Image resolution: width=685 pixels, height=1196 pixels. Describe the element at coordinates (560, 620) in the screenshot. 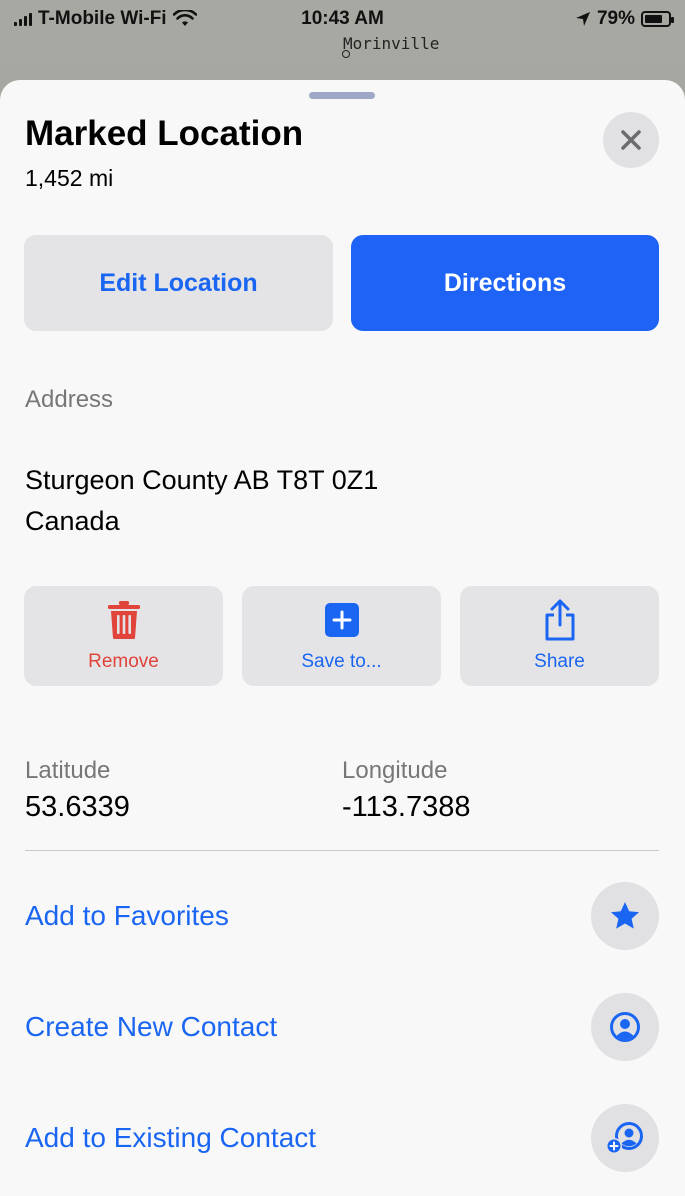

I see `share-icon` at that location.